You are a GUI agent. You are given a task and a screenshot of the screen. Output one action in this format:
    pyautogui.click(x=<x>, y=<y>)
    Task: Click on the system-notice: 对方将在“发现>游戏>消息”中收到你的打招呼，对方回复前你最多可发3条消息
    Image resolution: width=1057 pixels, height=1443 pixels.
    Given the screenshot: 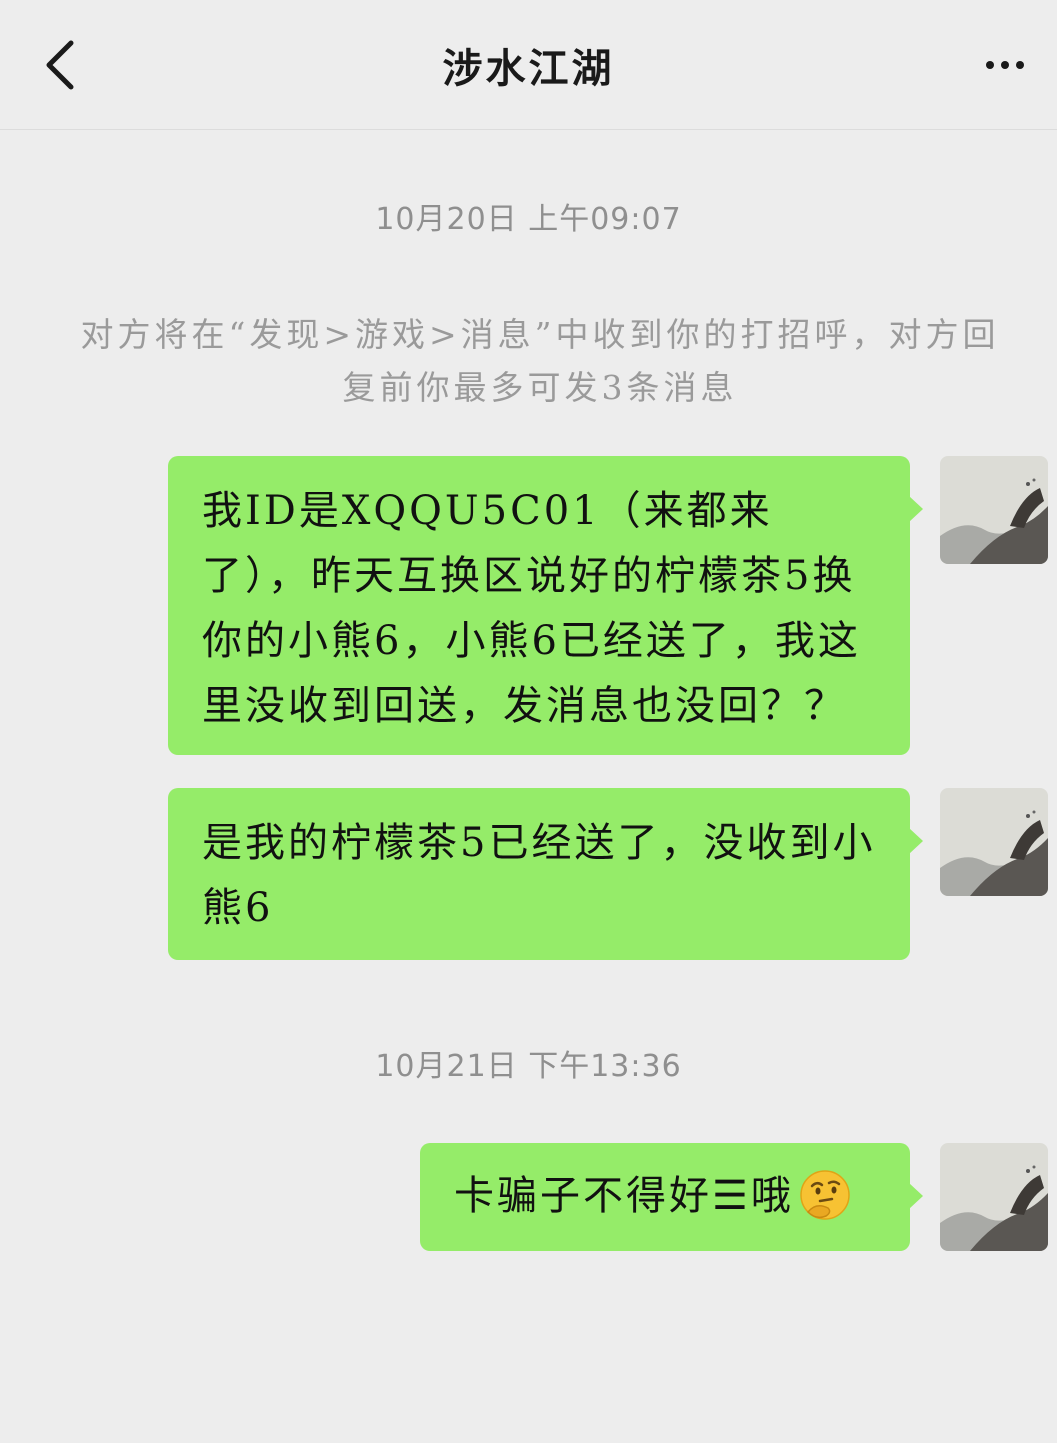 What is the action you would take?
    pyautogui.click(x=540, y=361)
    